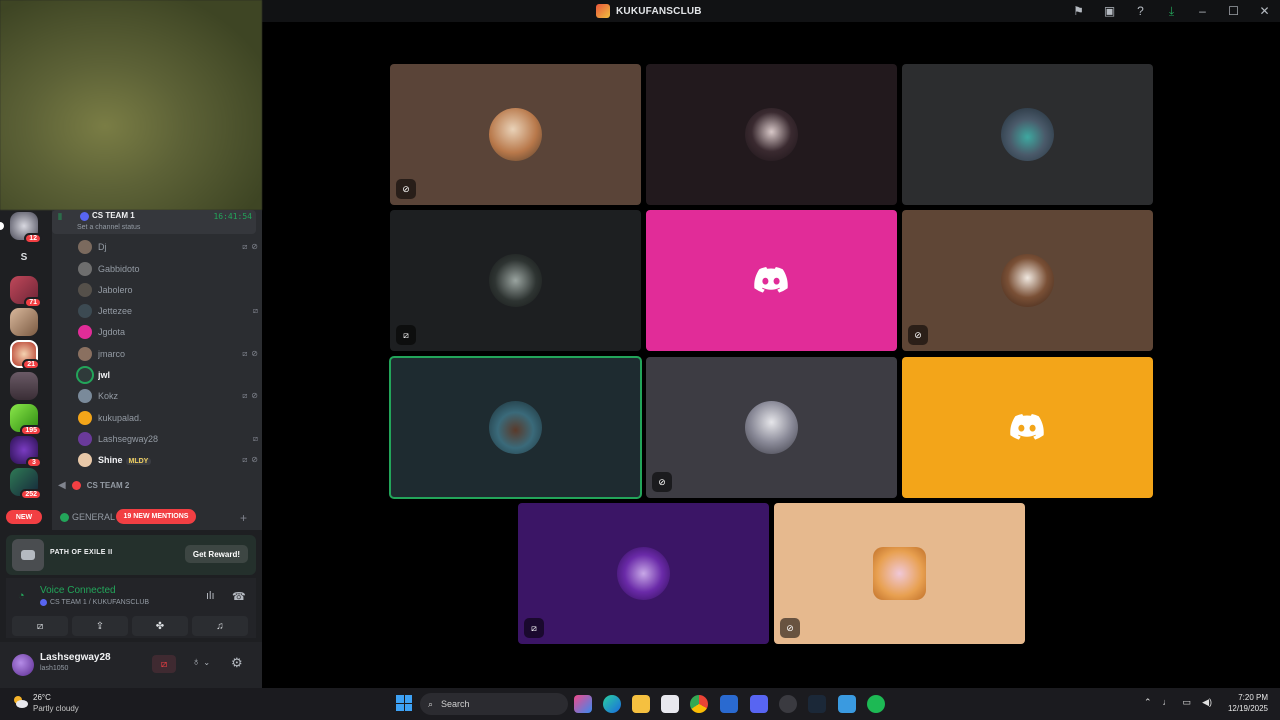 This screenshot has height=720, width=1280. What do you see at coordinates (94, 602) in the screenshot?
I see `voice-status-subtitle: CS TEAM 1 / KUKUFANSCLUB` at bounding box center [94, 602].